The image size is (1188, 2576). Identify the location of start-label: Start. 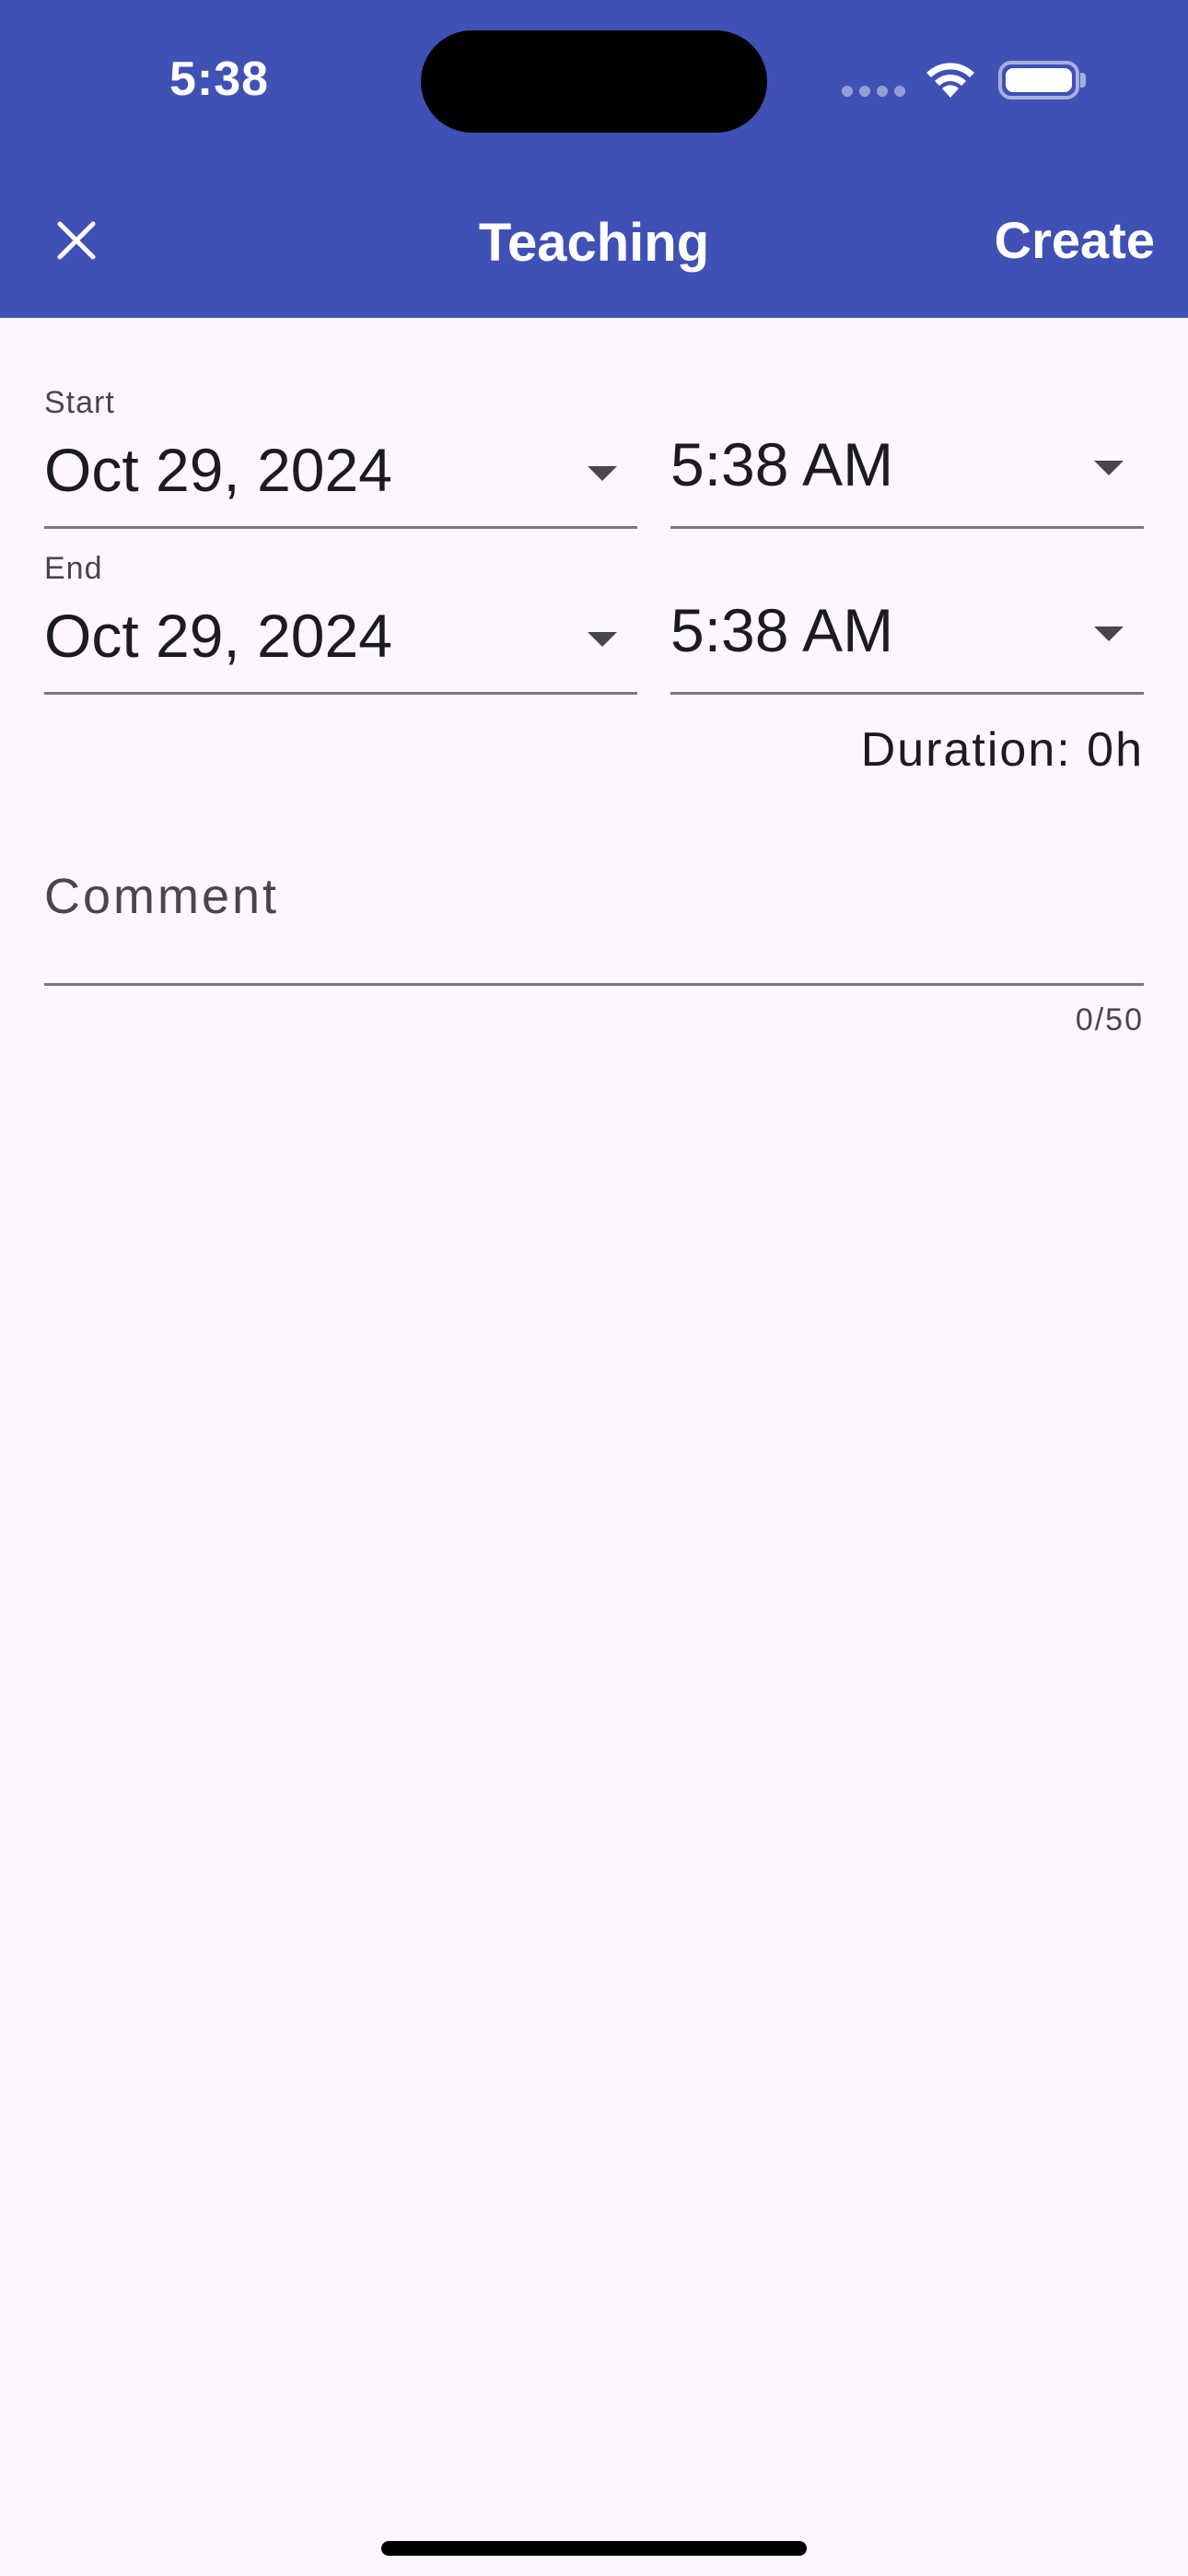
(79, 402).